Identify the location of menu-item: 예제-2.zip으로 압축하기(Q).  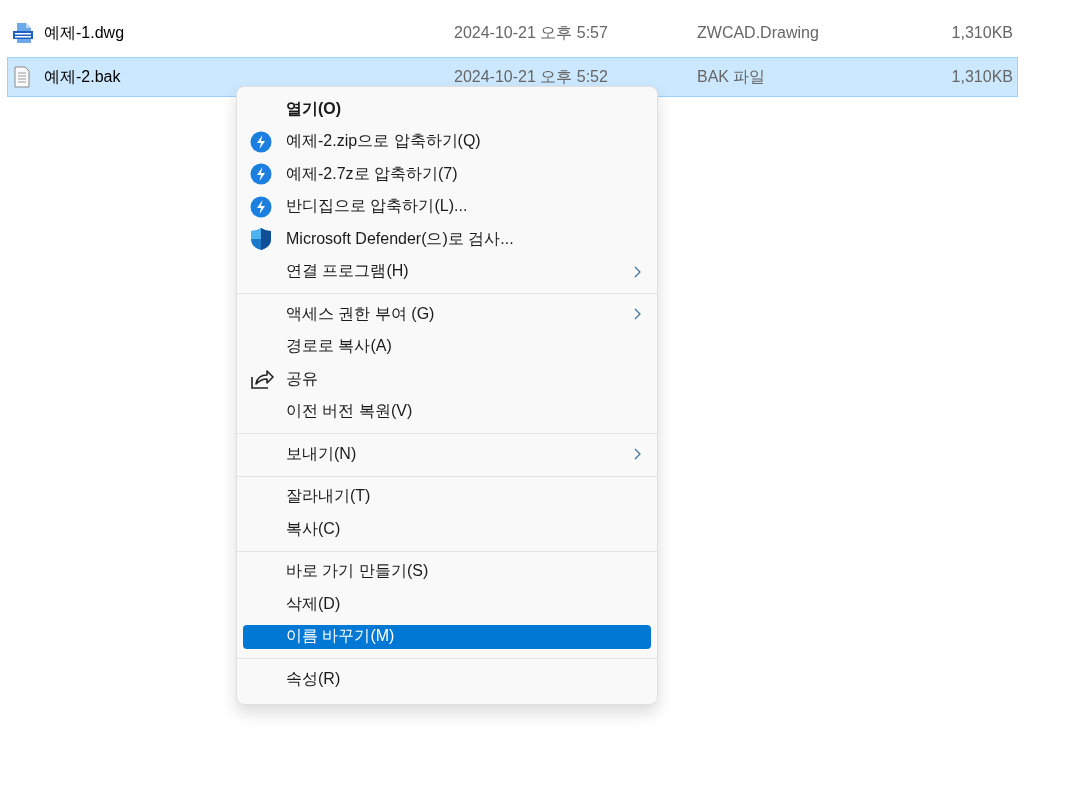
(447, 141).